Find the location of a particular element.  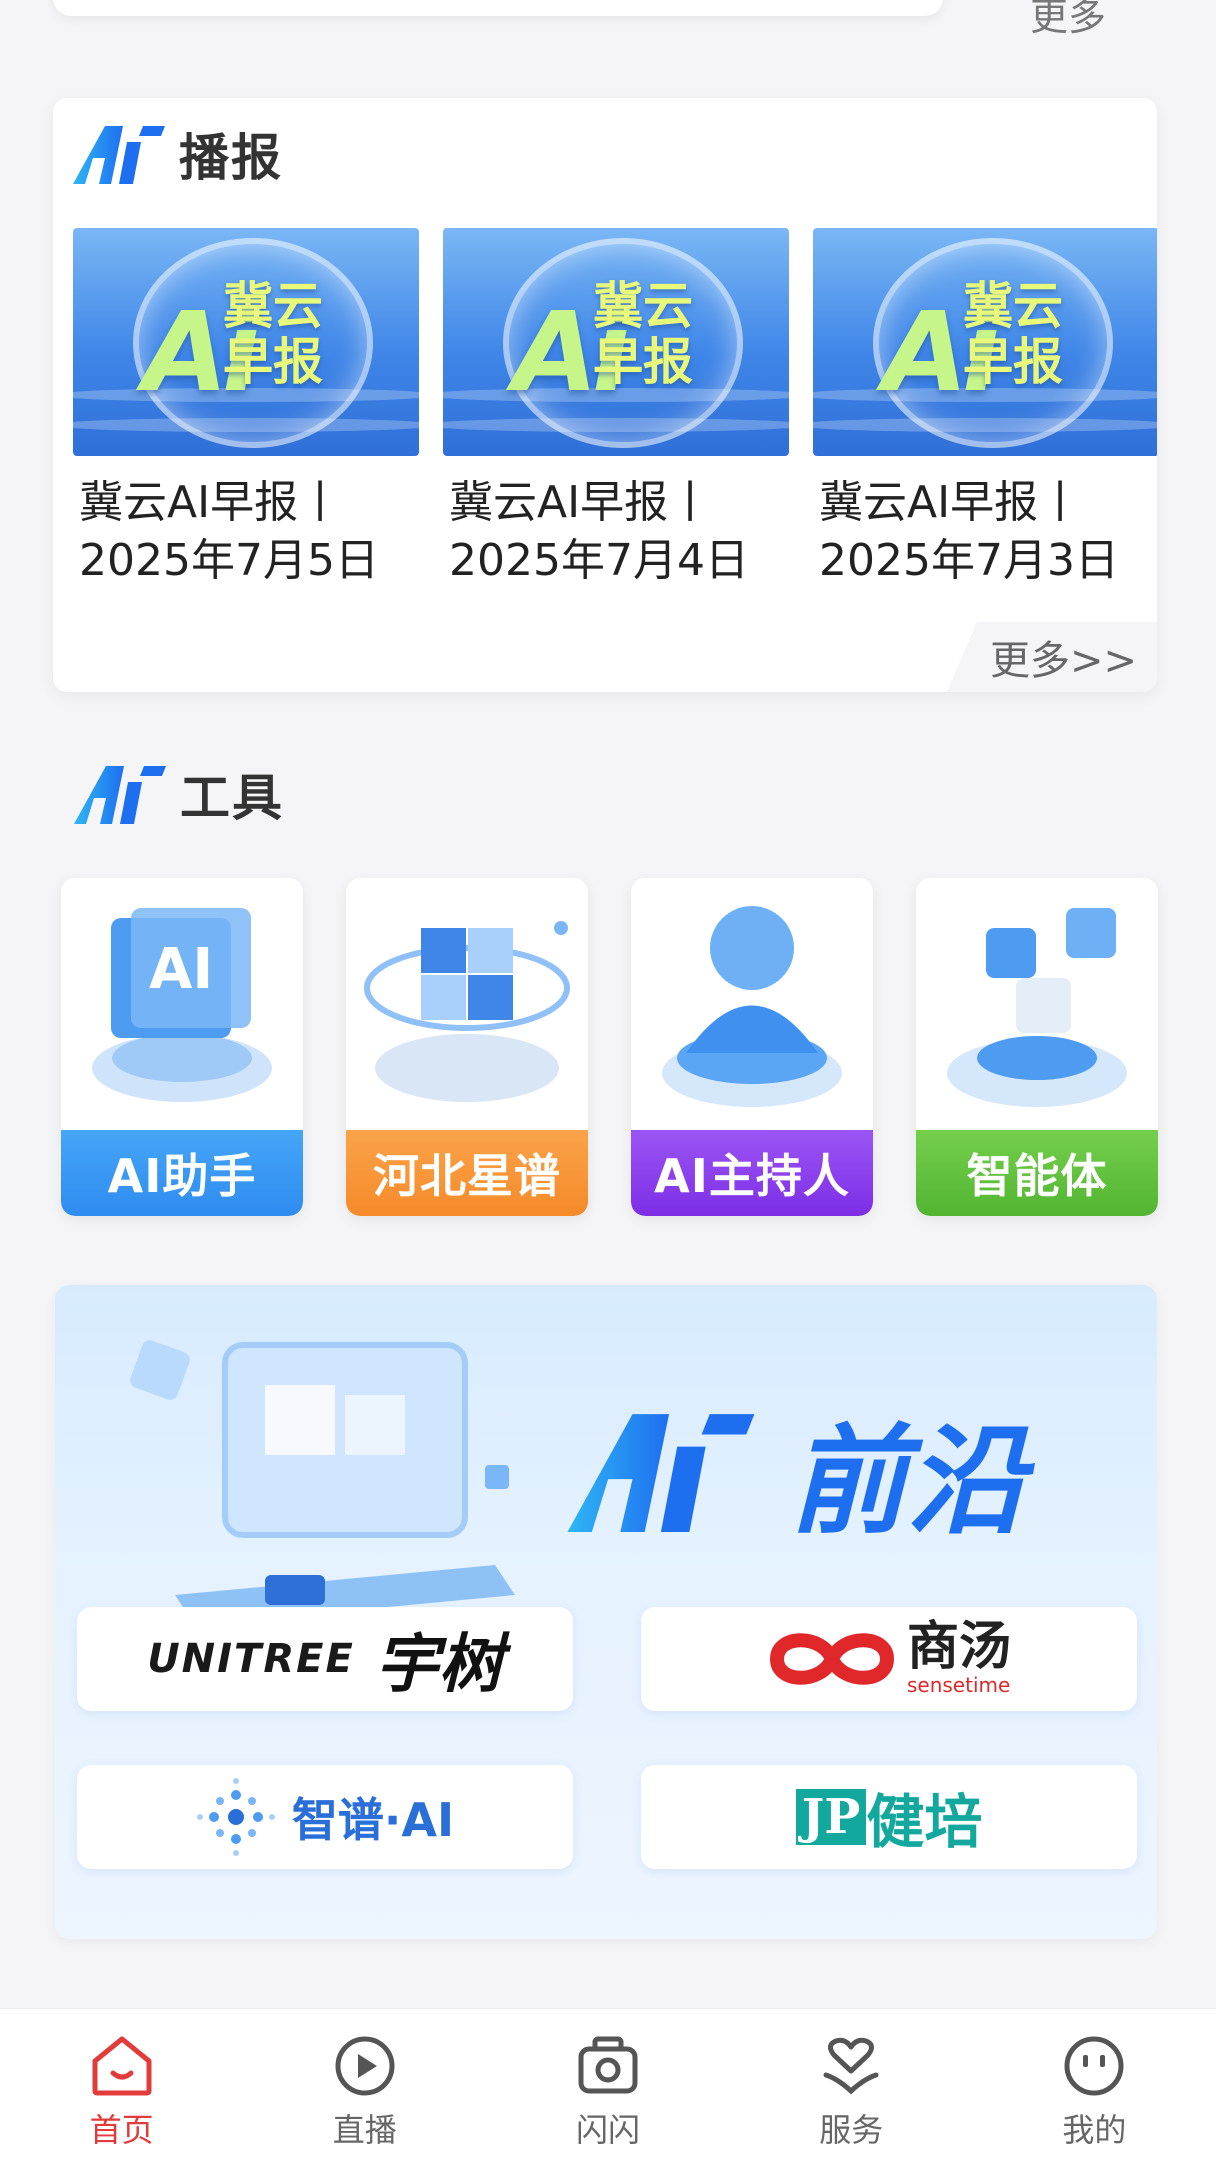

ai-host-icon is located at coordinates (752, 1006).